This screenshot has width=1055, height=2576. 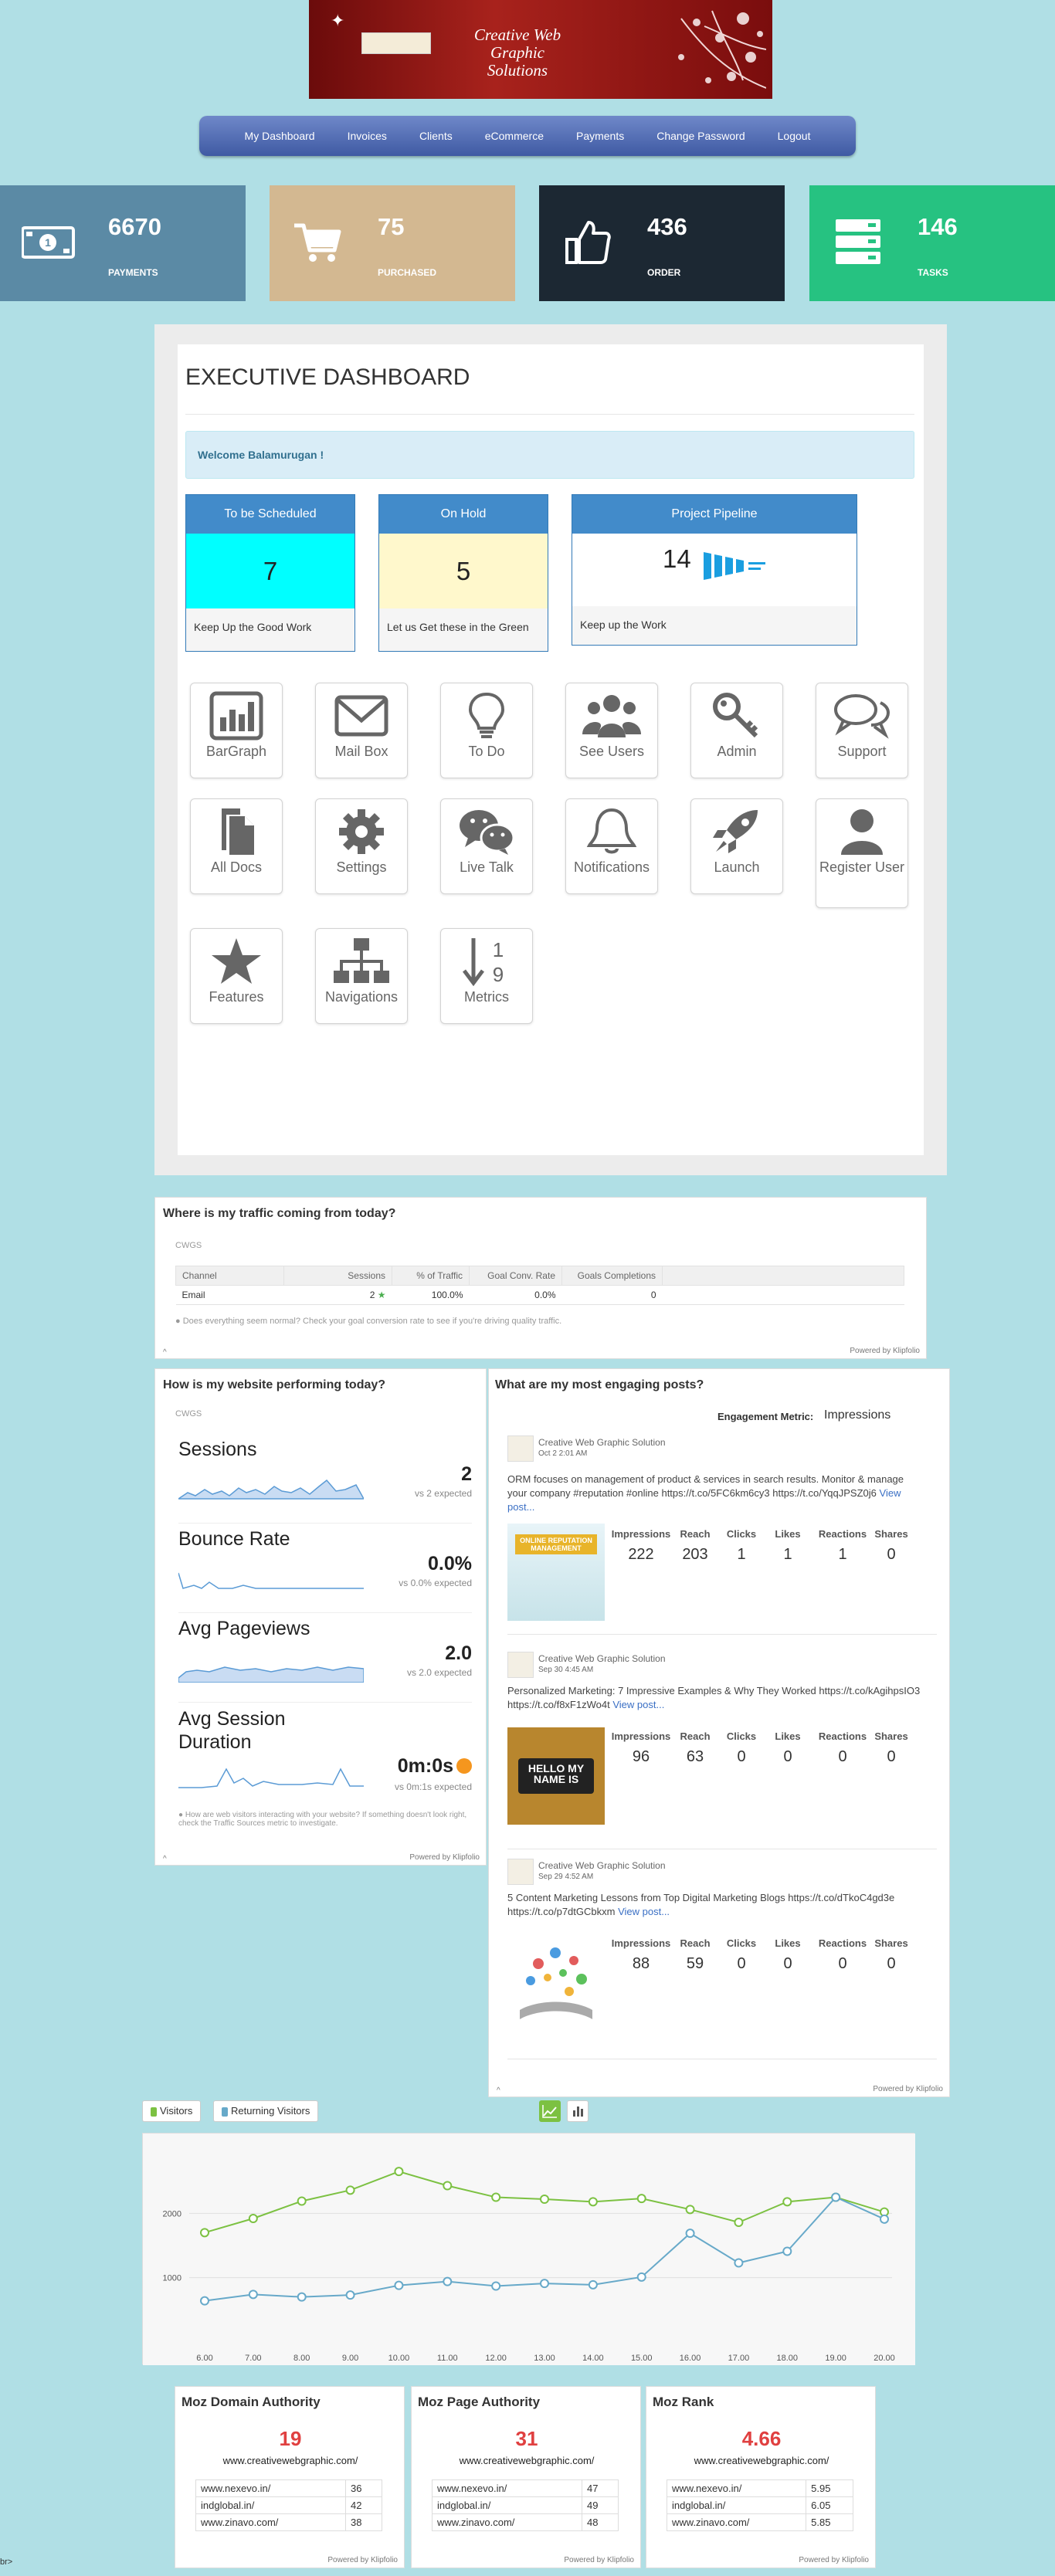 I want to click on tile-to-do: To Do, so click(x=486, y=730).